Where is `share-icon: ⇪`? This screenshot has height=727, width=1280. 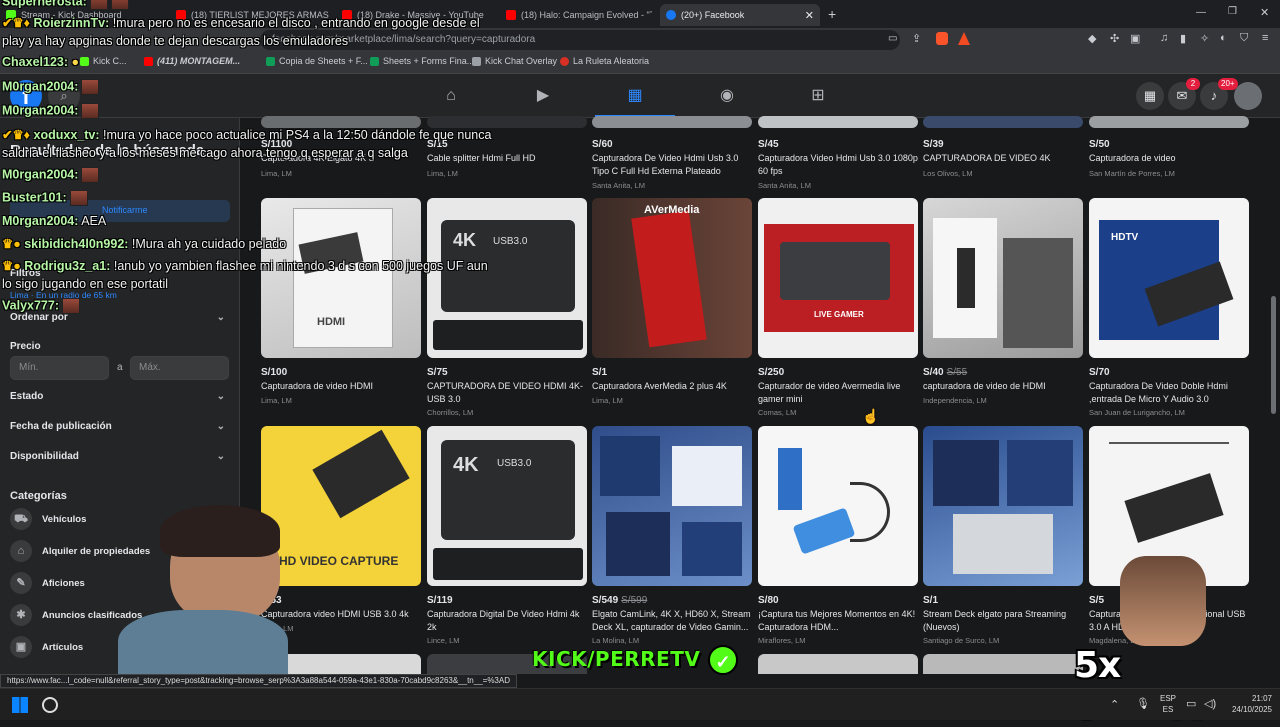 share-icon: ⇪ is located at coordinates (916, 38).